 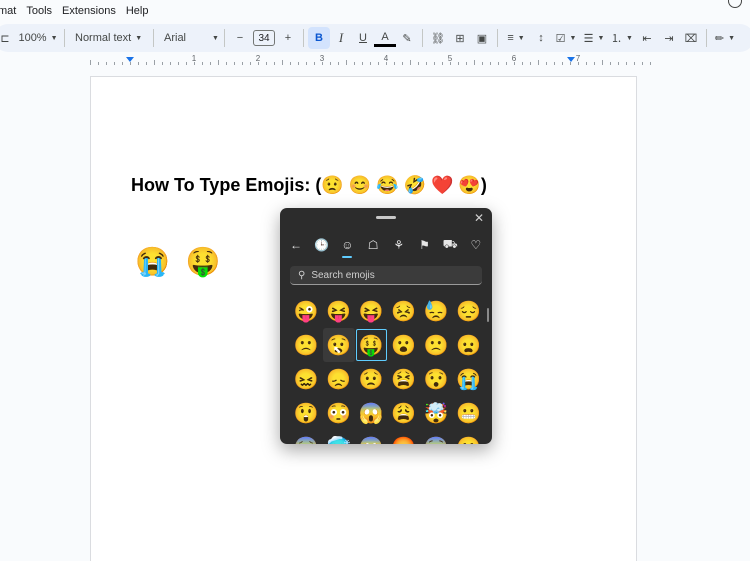 What do you see at coordinates (469, 413) in the screenshot?
I see `emoji-cell: 😬` at bounding box center [469, 413].